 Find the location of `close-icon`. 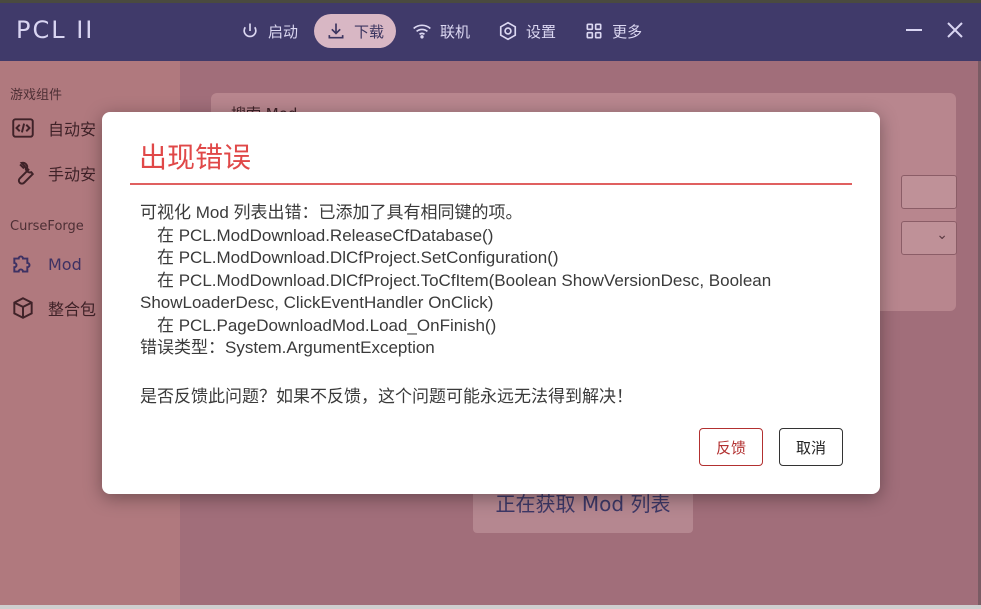

close-icon is located at coordinates (955, 30).